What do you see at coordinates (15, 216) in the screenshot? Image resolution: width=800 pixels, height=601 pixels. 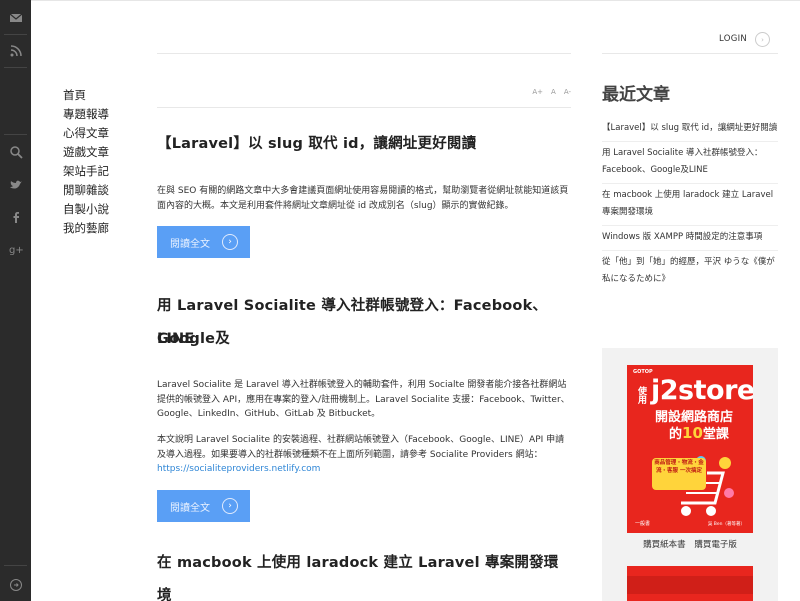 I see `facebook-icon` at bounding box center [15, 216].